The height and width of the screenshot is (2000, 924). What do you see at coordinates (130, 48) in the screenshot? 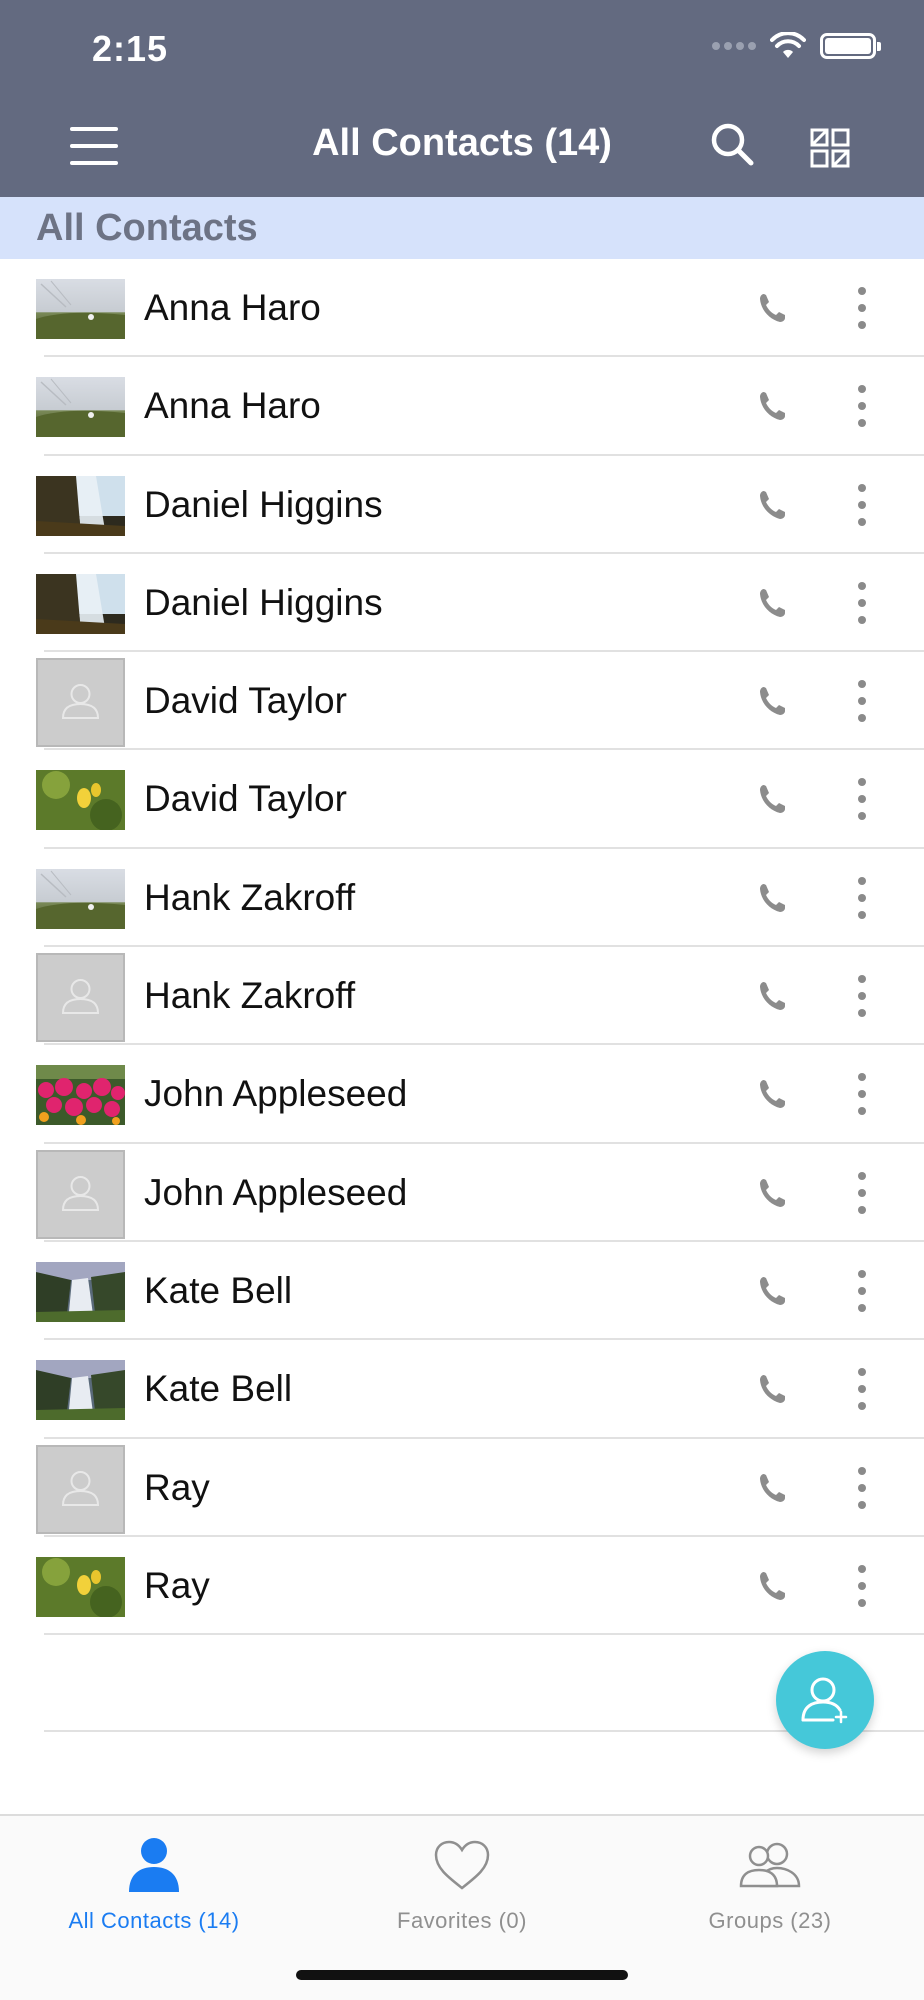
I see `status-time: 2:15` at bounding box center [130, 48].